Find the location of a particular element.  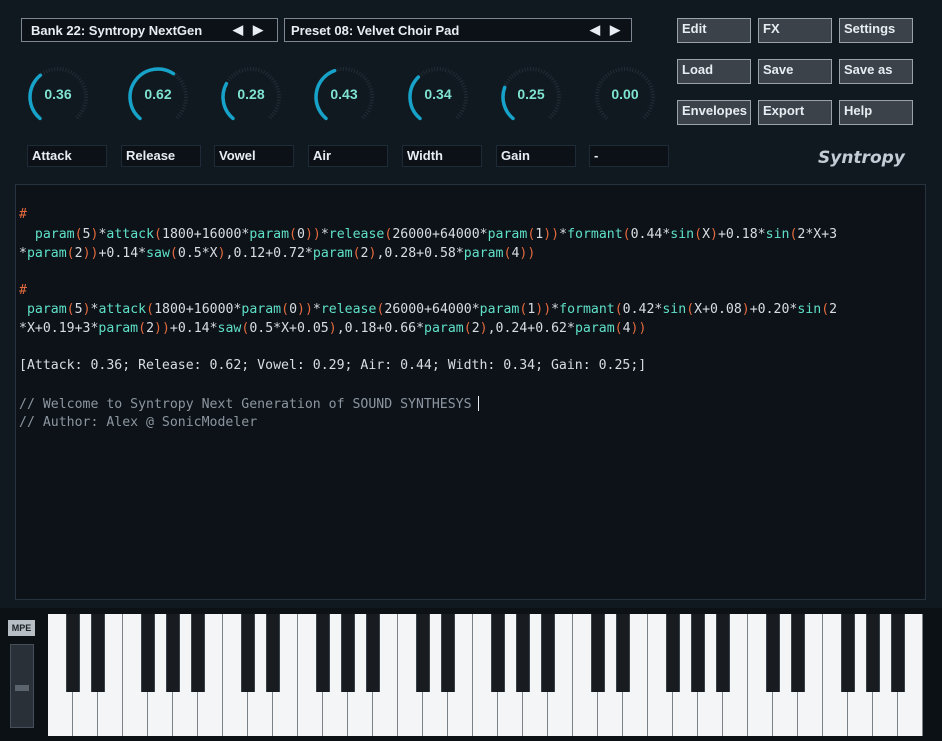

param-label-width: Width is located at coordinates (442, 156).